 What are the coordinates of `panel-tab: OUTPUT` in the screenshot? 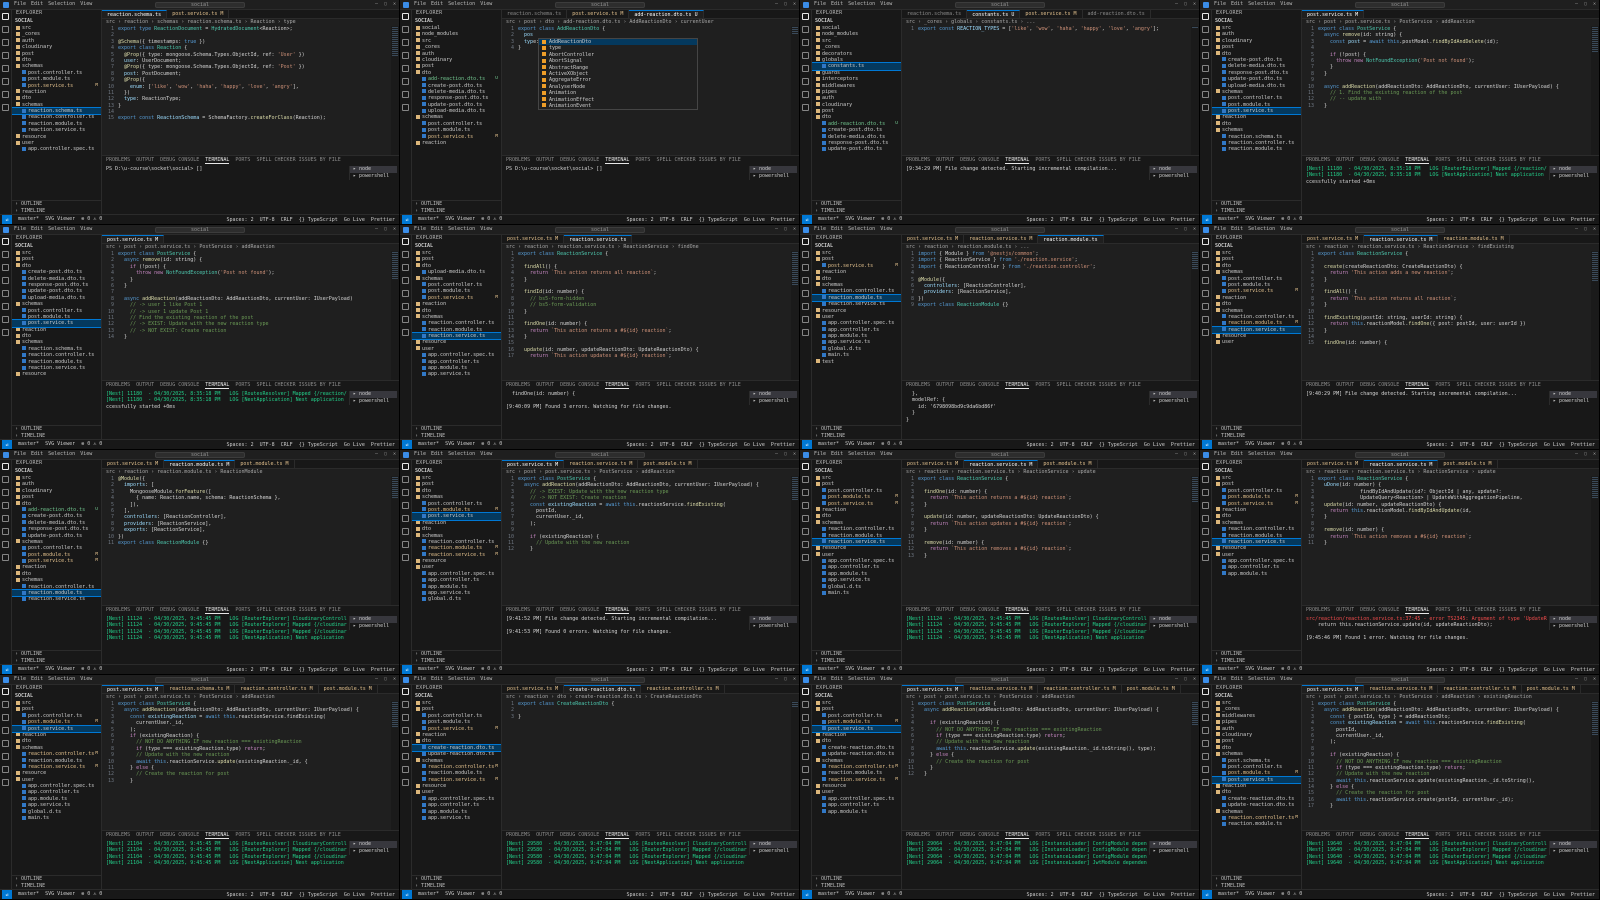 It's located at (1345, 610).